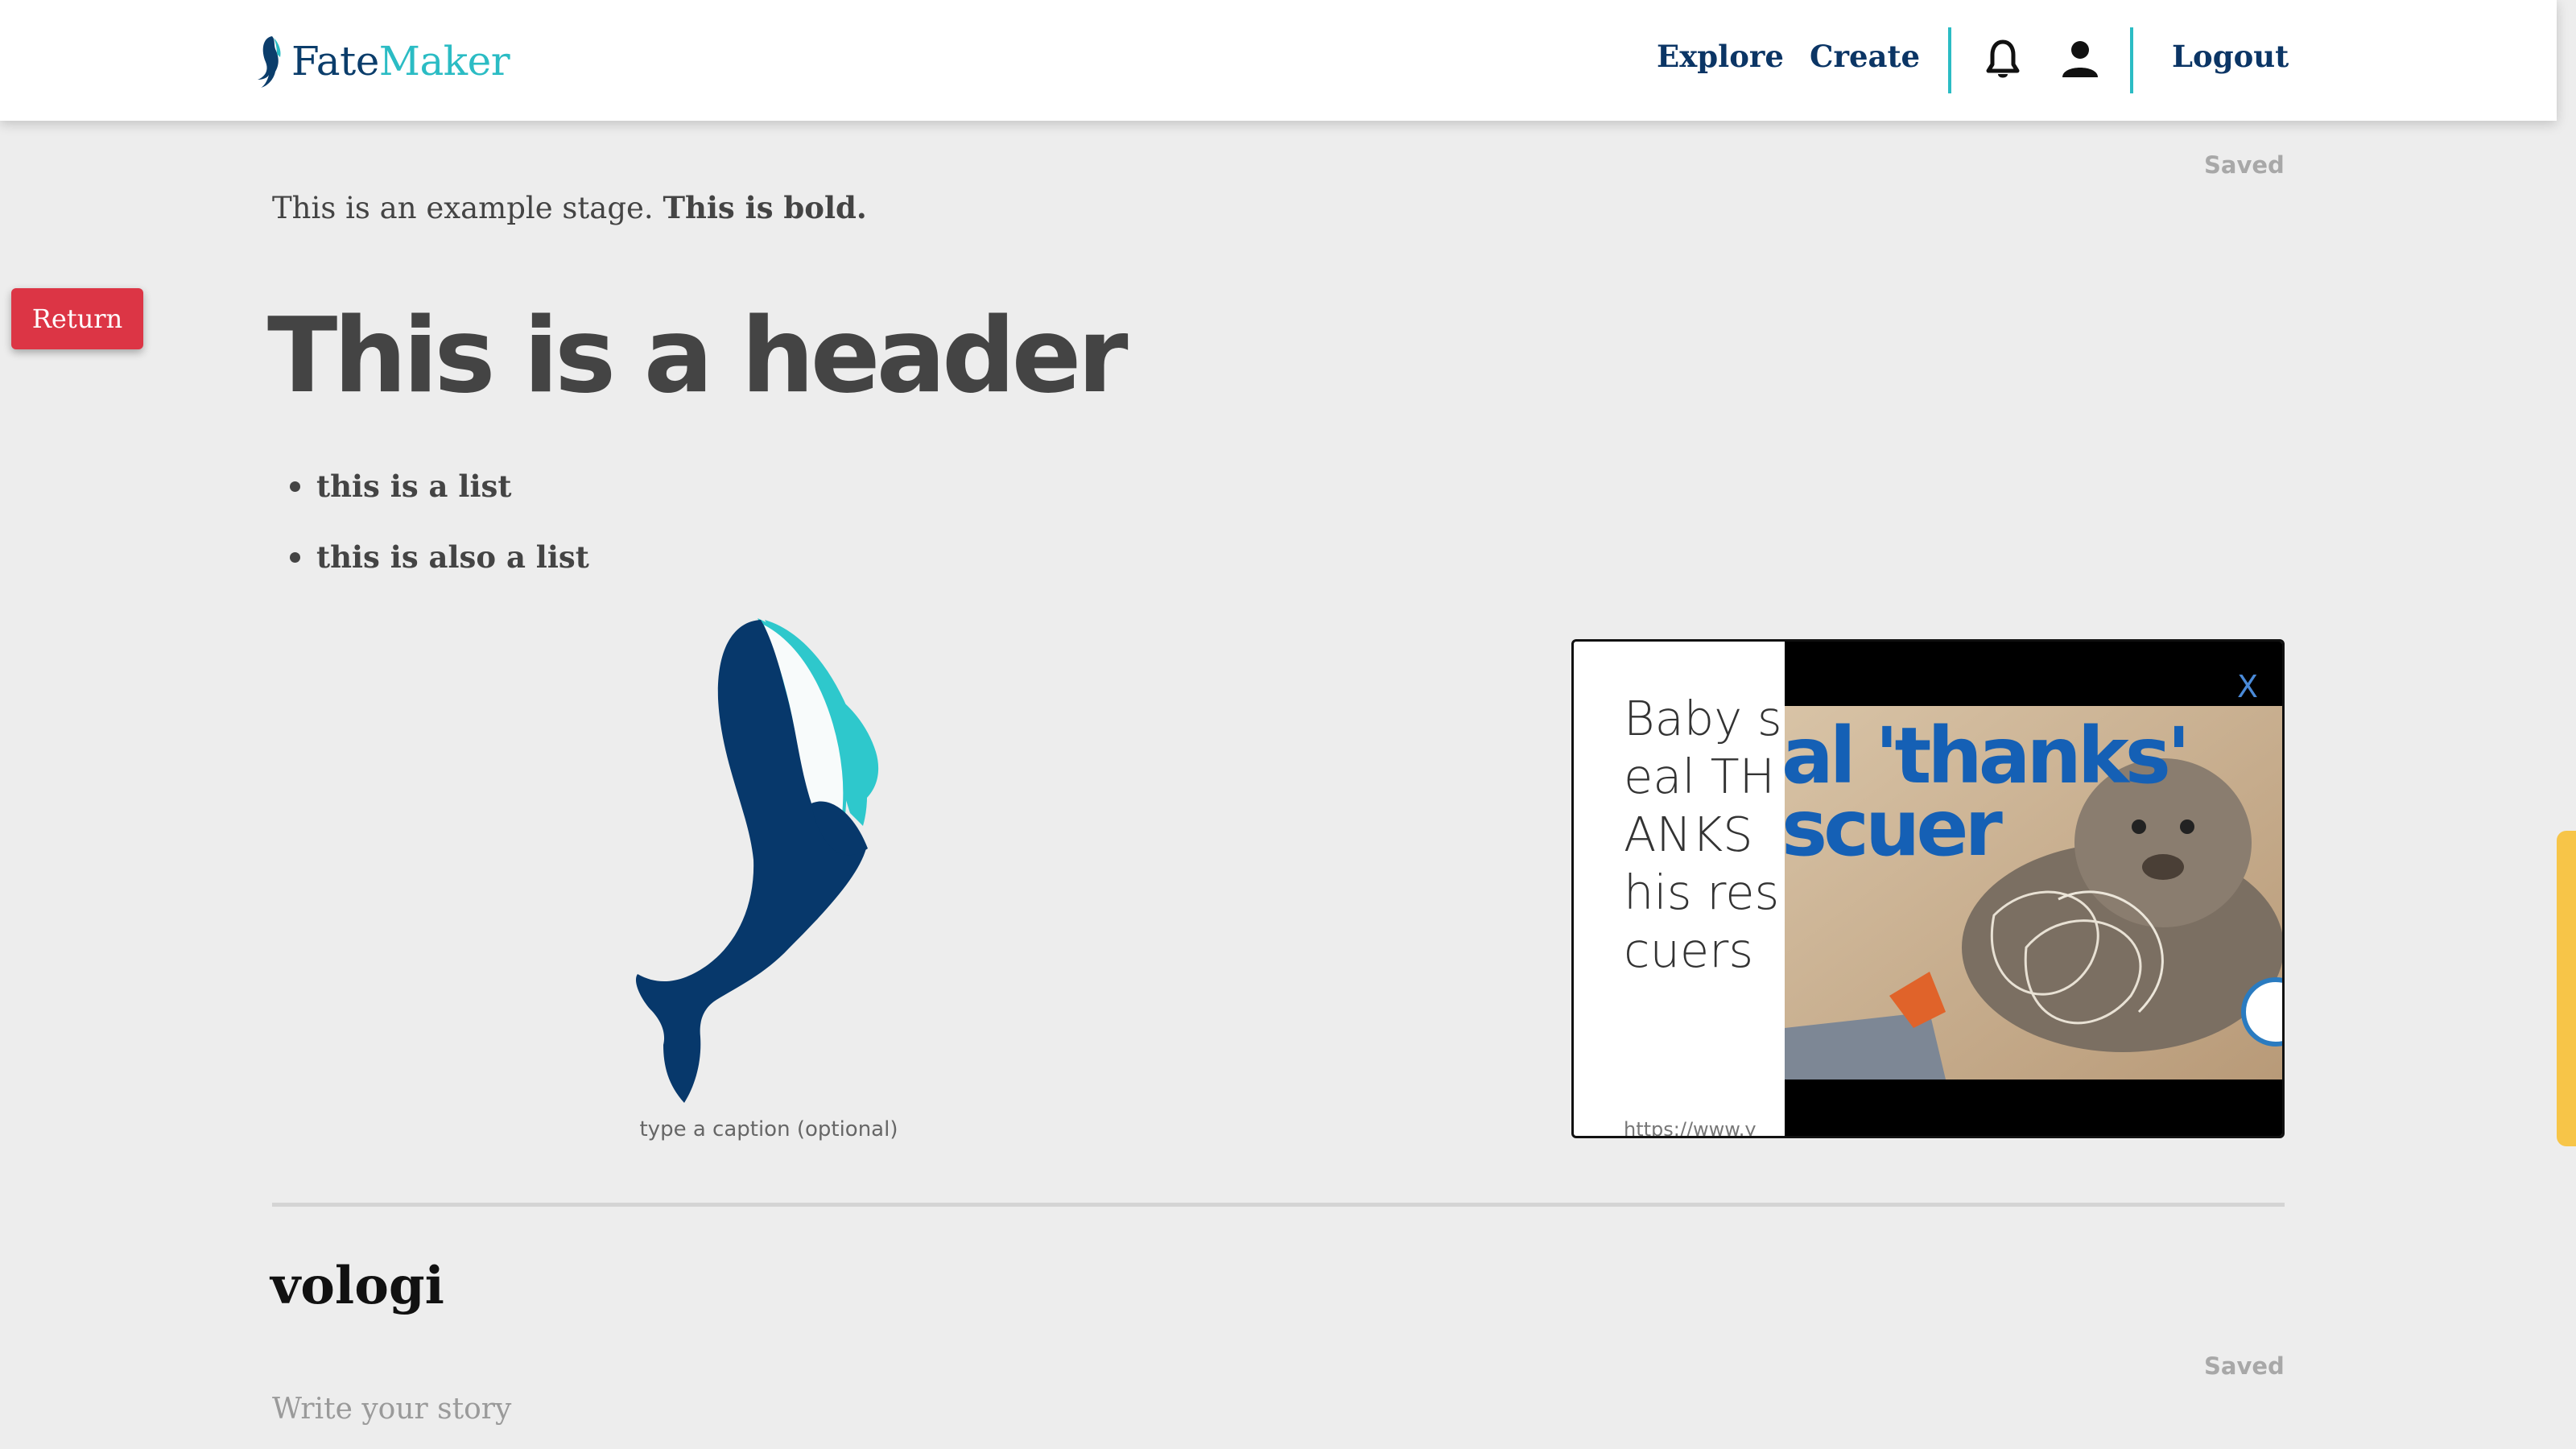 The height and width of the screenshot is (1449, 2576). Describe the element at coordinates (2003, 60) in the screenshot. I see `bell-icon` at that location.